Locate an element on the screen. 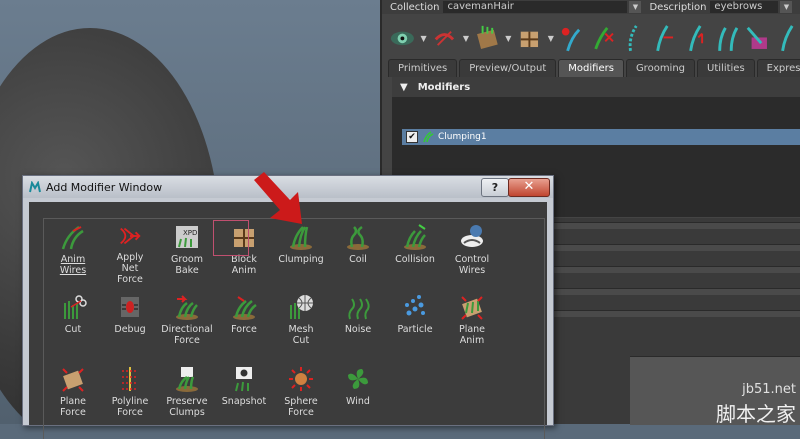 This screenshot has width=800, height=439. modifier-label: Apply Net Force is located at coordinates (130, 268).